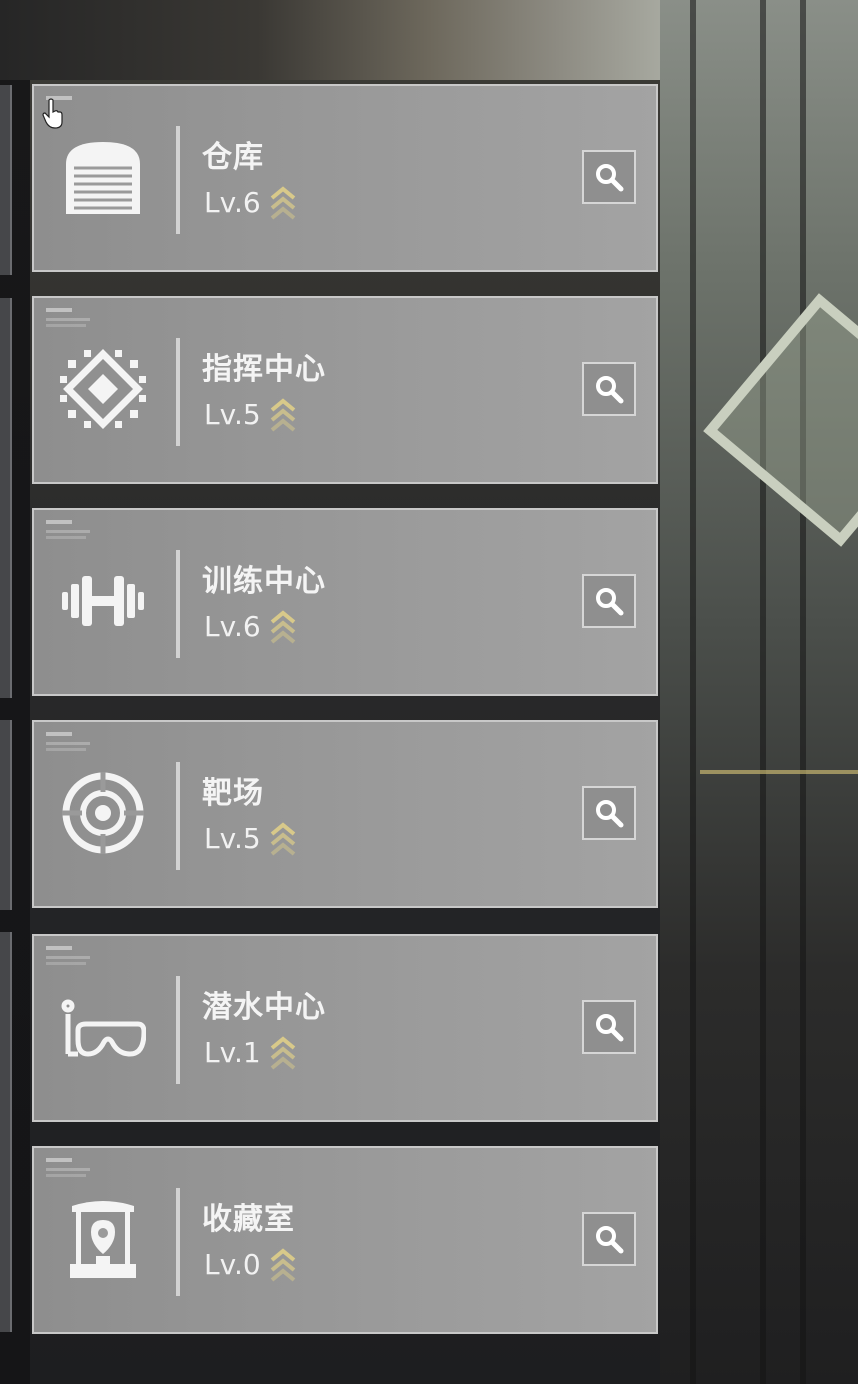 This screenshot has width=858, height=1384. I want to click on dumbbell-icon, so click(103, 601).